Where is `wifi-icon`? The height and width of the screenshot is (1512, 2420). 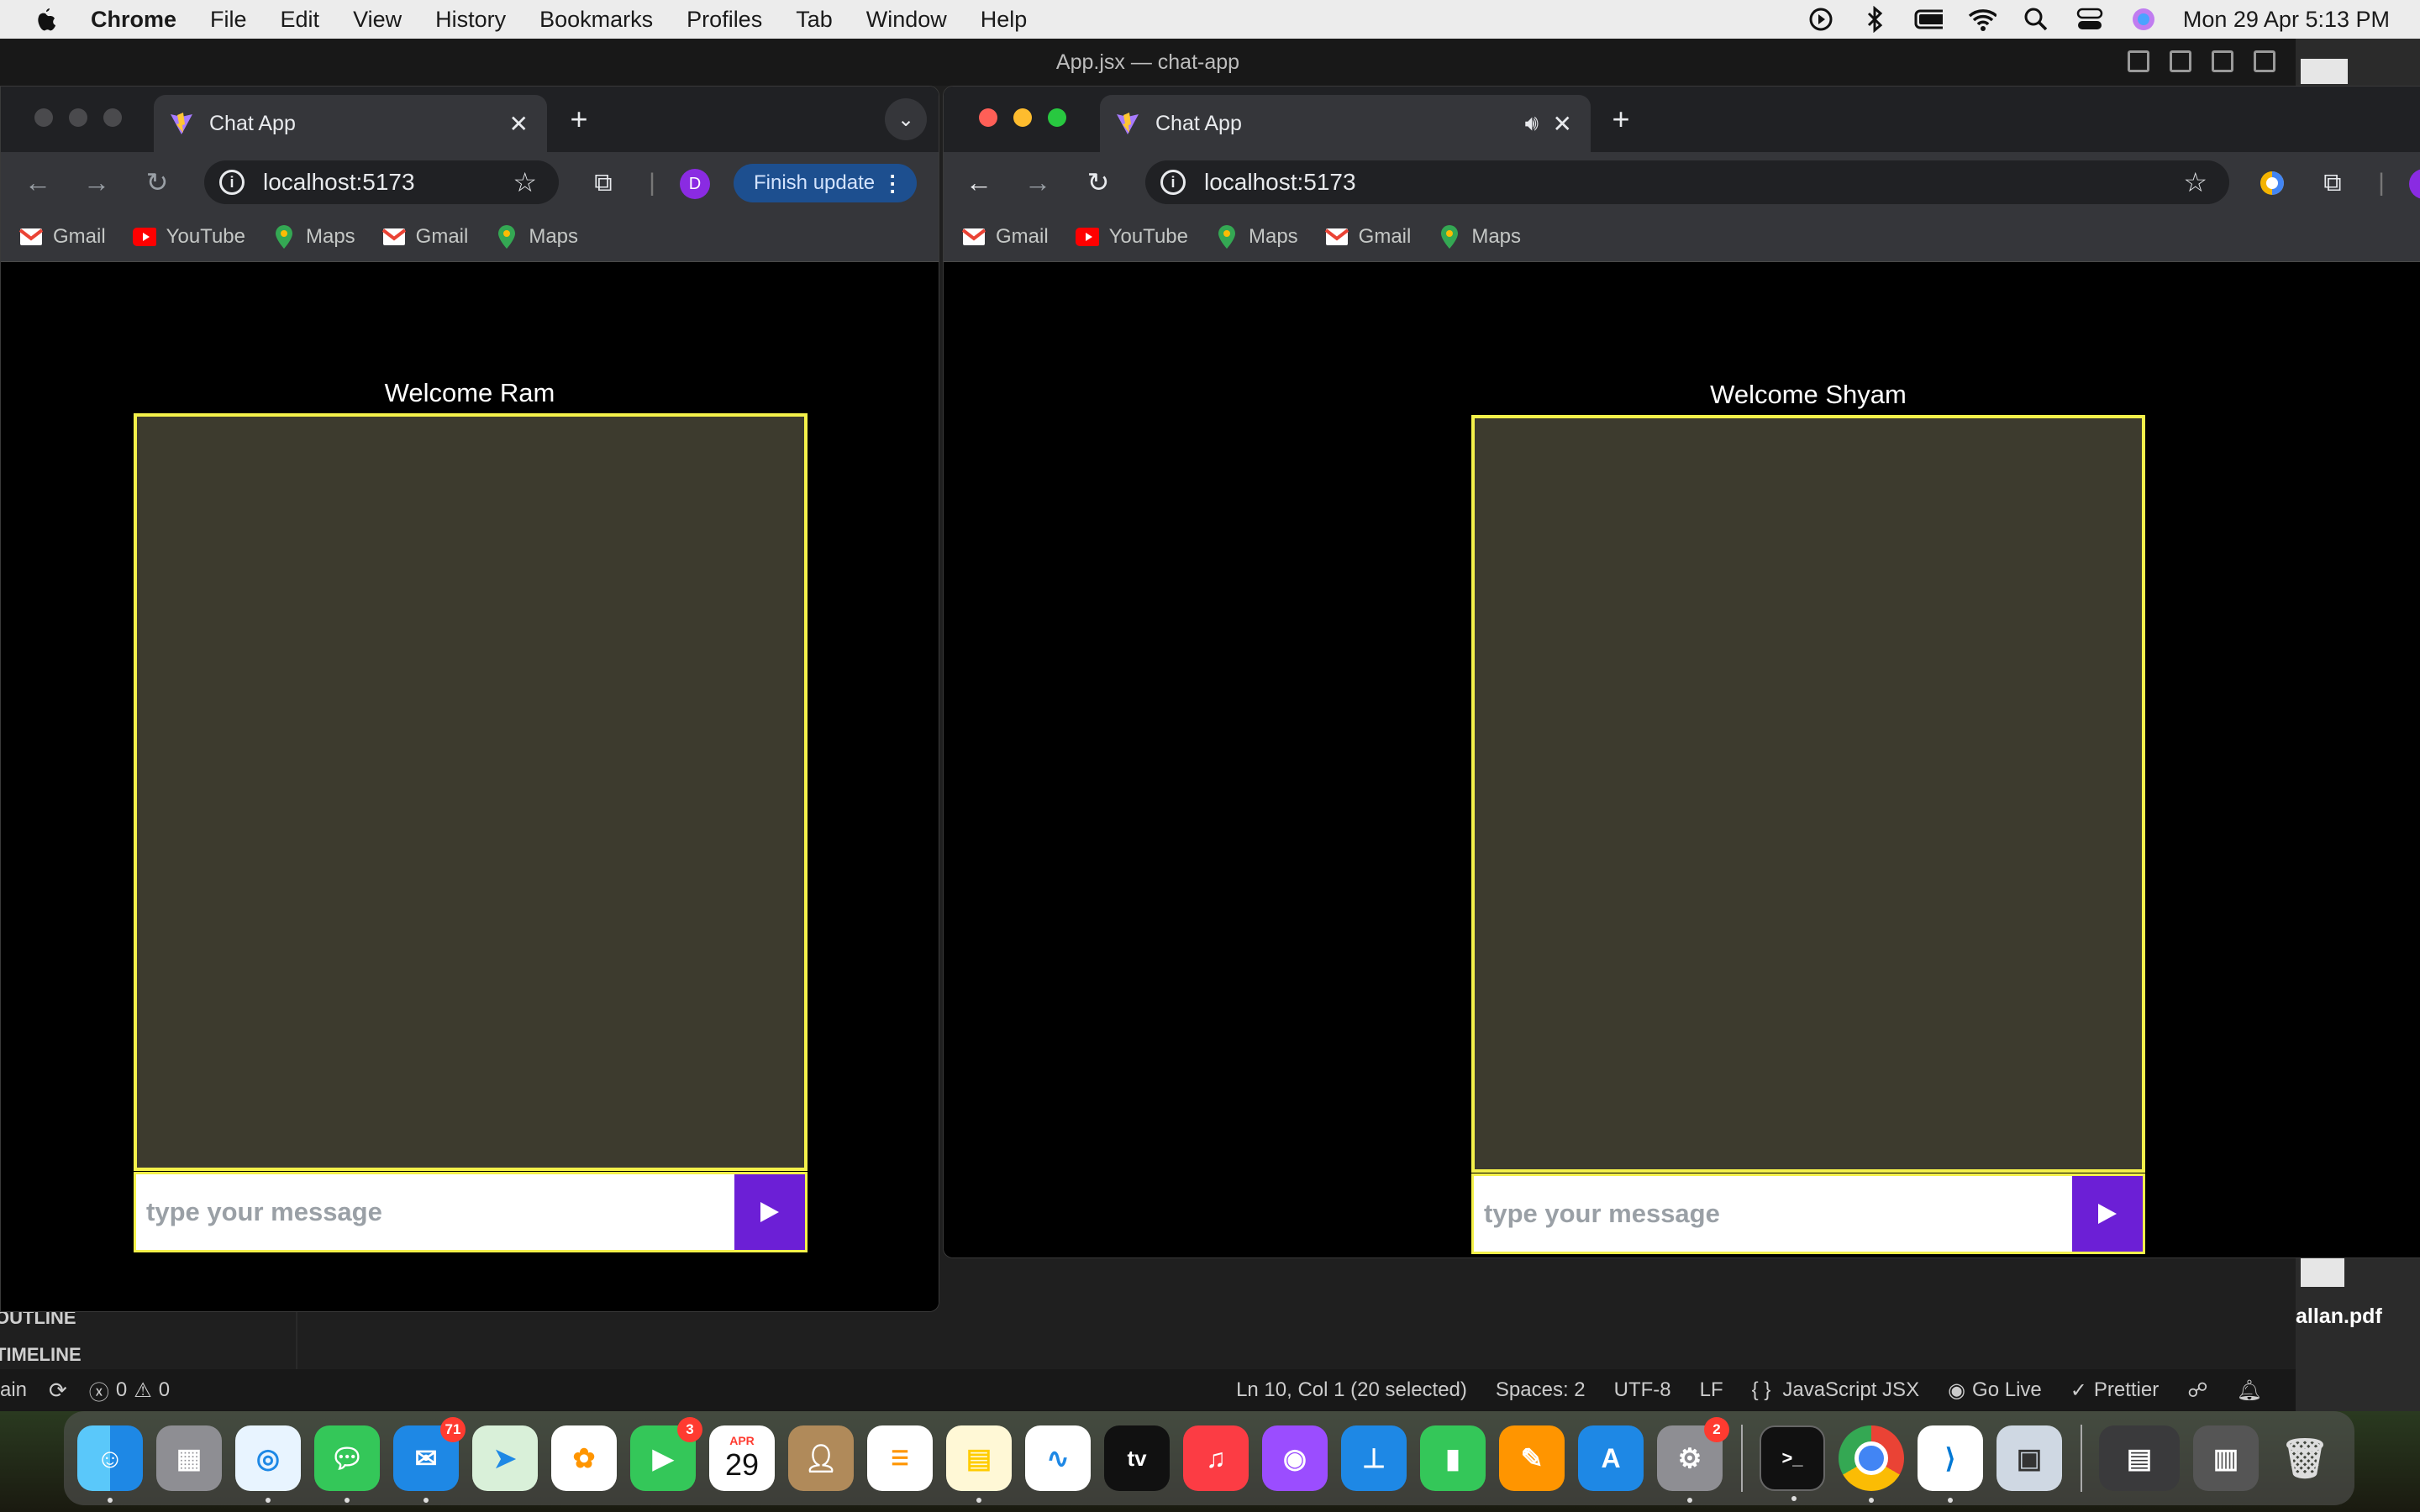
wifi-icon is located at coordinates (1982, 19).